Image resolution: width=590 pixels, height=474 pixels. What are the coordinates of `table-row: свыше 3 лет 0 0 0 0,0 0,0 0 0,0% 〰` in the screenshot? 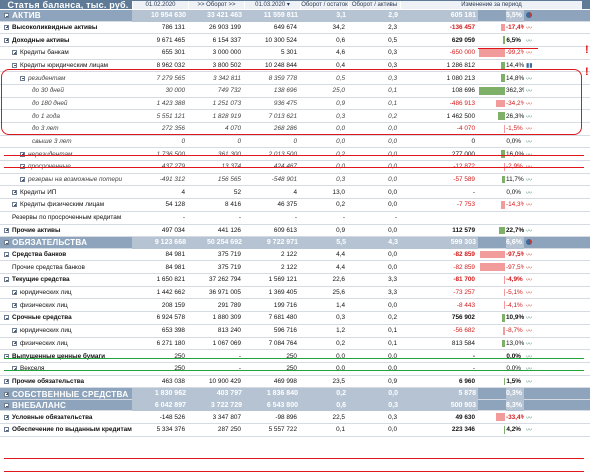 It's located at (295, 142).